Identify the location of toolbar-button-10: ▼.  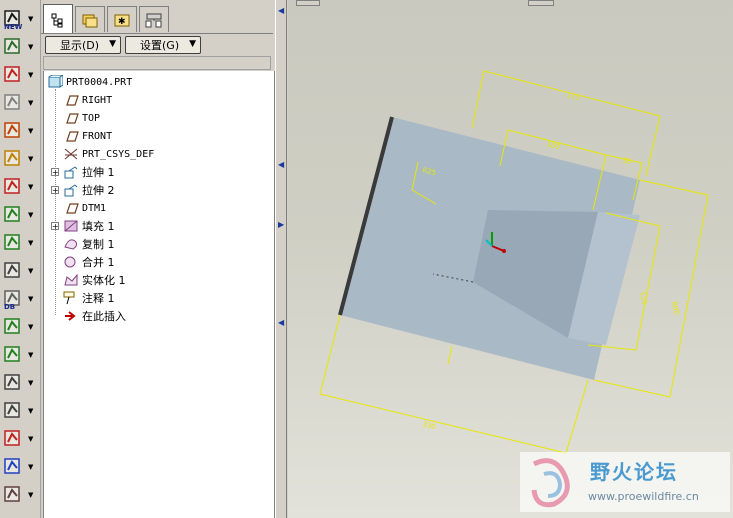
(20, 271).